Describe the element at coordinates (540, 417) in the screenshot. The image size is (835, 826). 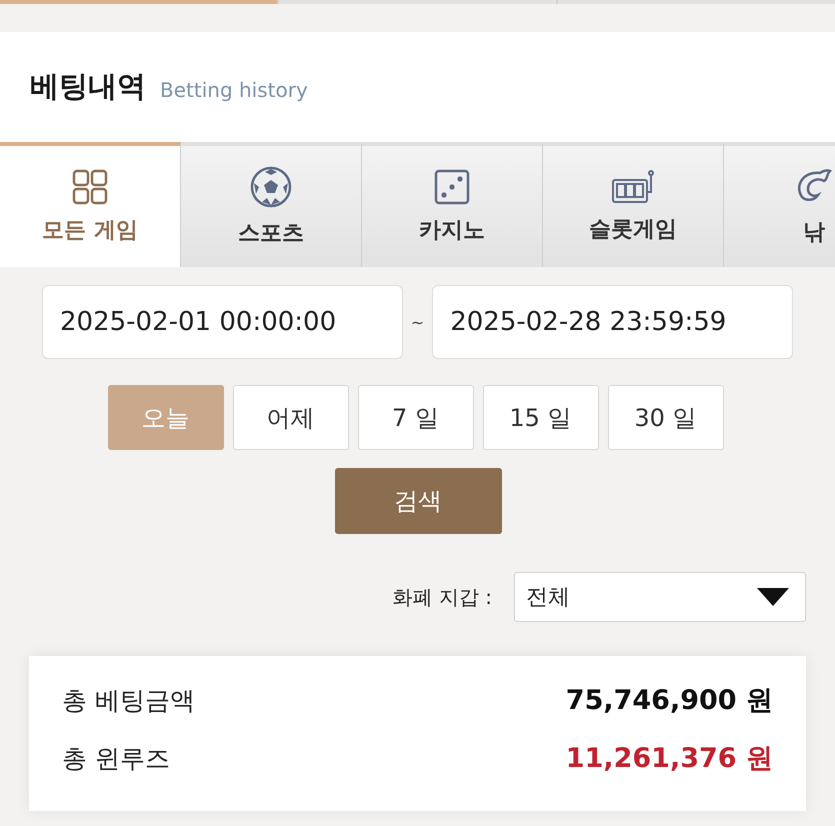
I see `period-button: 15 일` at that location.